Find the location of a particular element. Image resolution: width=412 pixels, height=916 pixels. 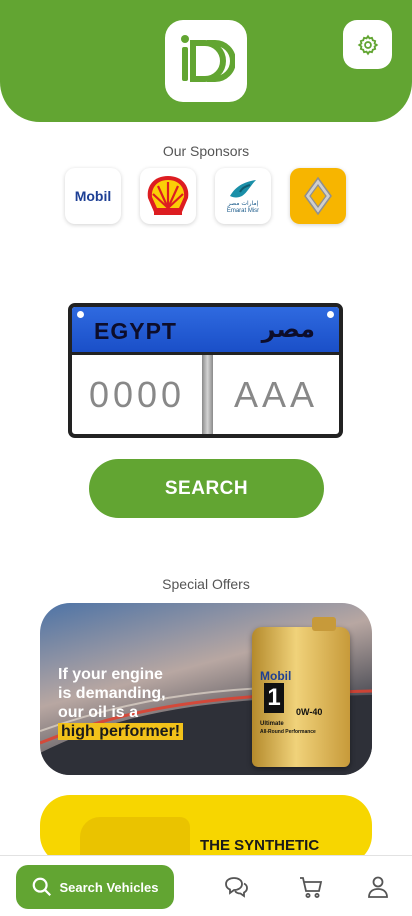

sponsor-shell is located at coordinates (168, 196).